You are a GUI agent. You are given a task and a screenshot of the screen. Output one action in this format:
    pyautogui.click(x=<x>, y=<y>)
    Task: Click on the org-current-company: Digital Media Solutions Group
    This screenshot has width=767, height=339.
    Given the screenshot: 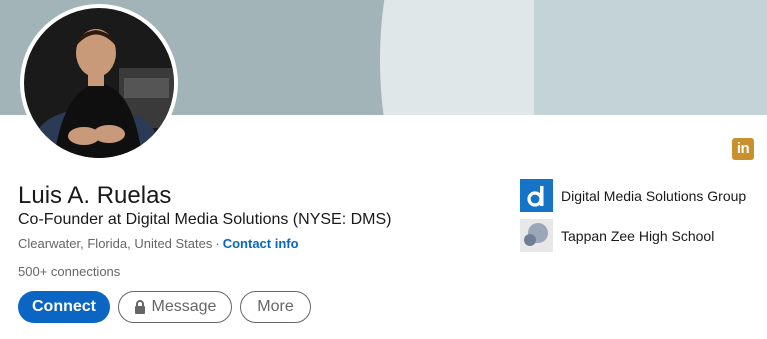 What is the action you would take?
    pyautogui.click(x=633, y=195)
    